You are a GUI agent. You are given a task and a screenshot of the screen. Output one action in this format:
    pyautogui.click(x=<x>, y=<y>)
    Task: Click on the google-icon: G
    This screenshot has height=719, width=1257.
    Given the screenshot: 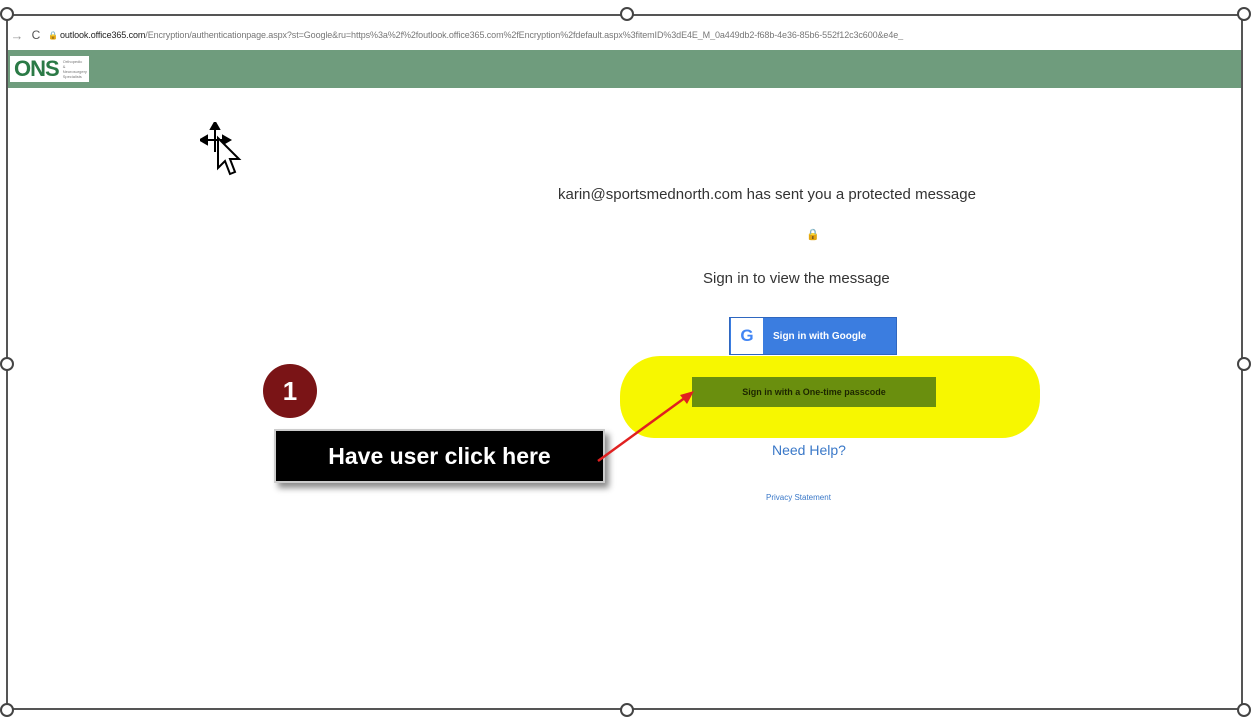 What is the action you would take?
    pyautogui.click(x=747, y=336)
    